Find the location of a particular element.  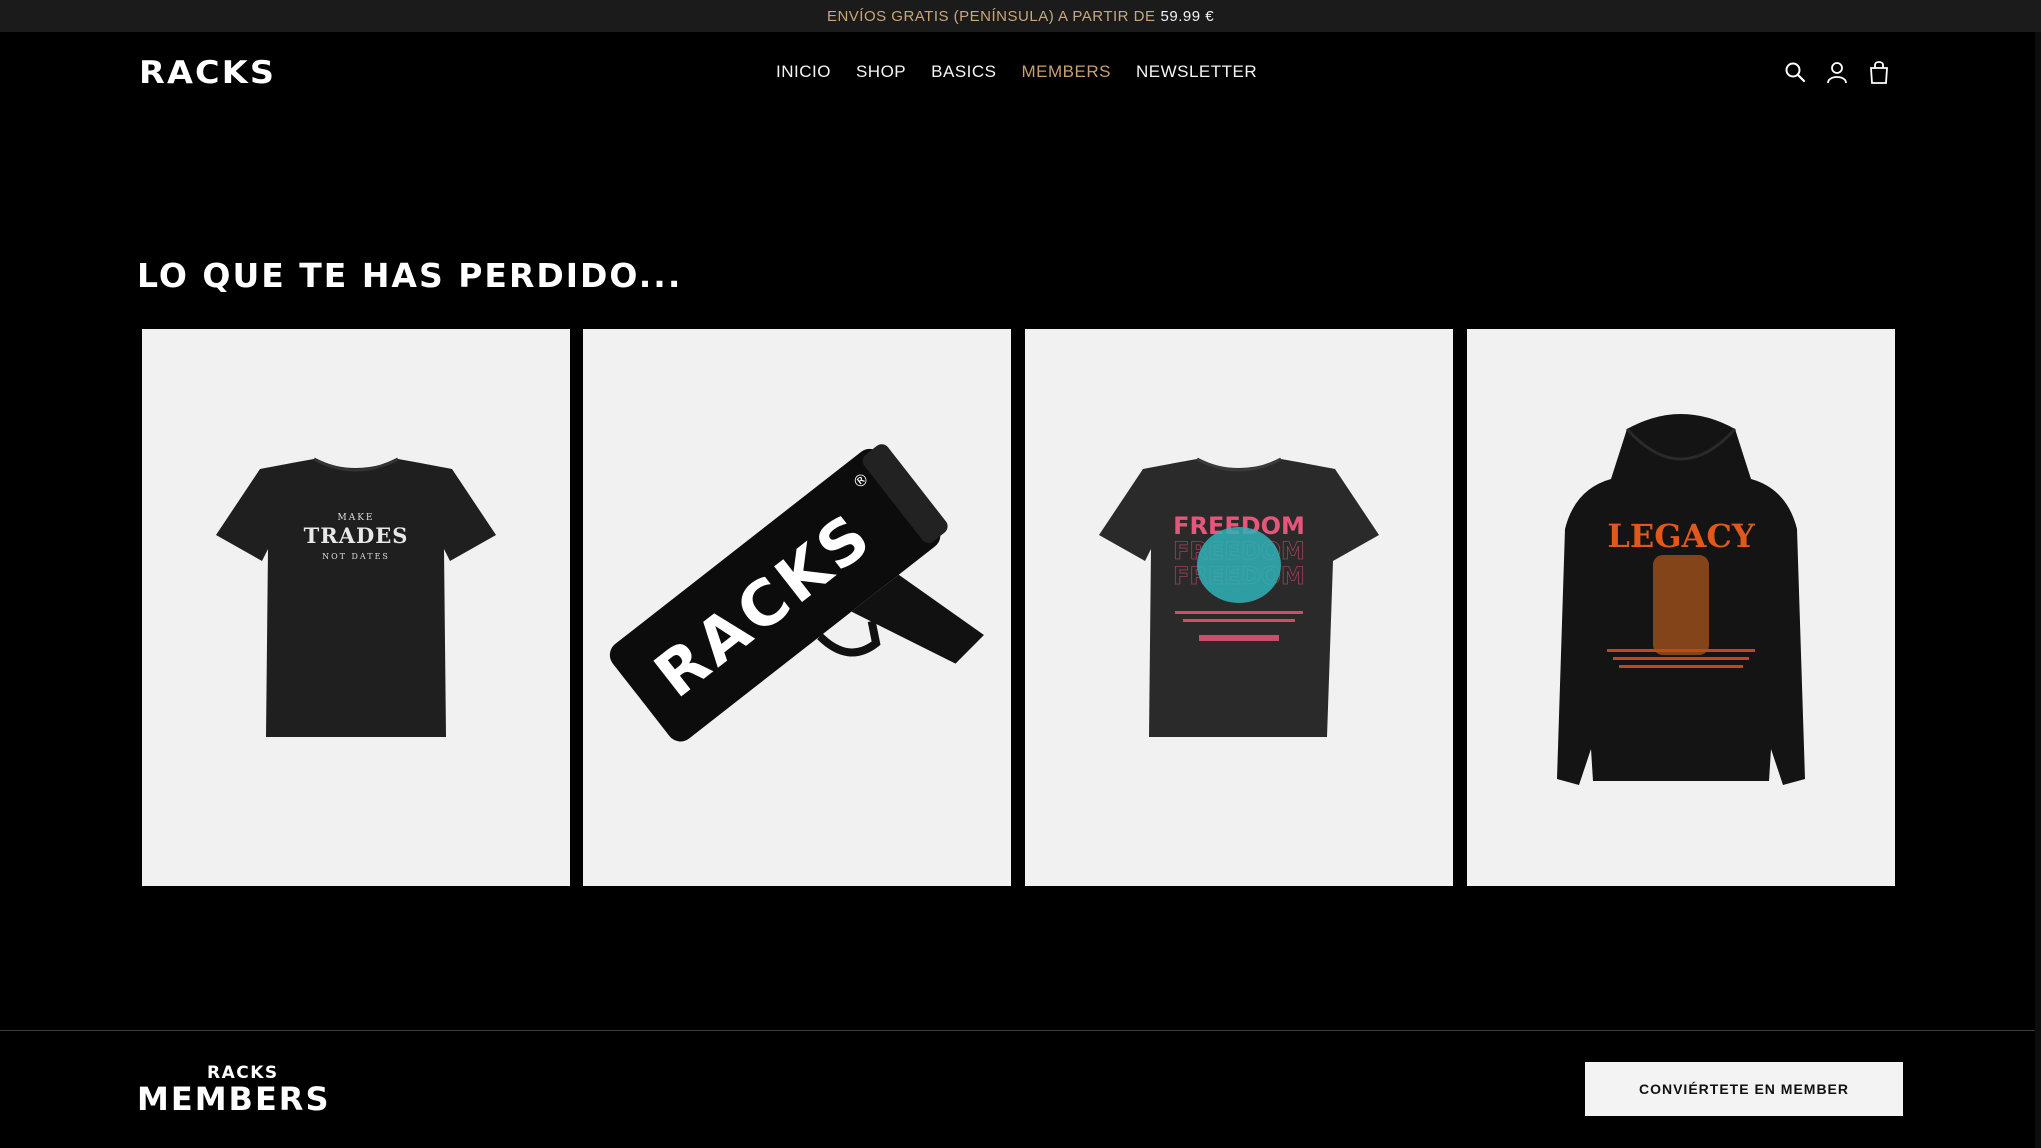

tshirt-image: MAKE TRADES NOT DATES is located at coordinates (356, 597).